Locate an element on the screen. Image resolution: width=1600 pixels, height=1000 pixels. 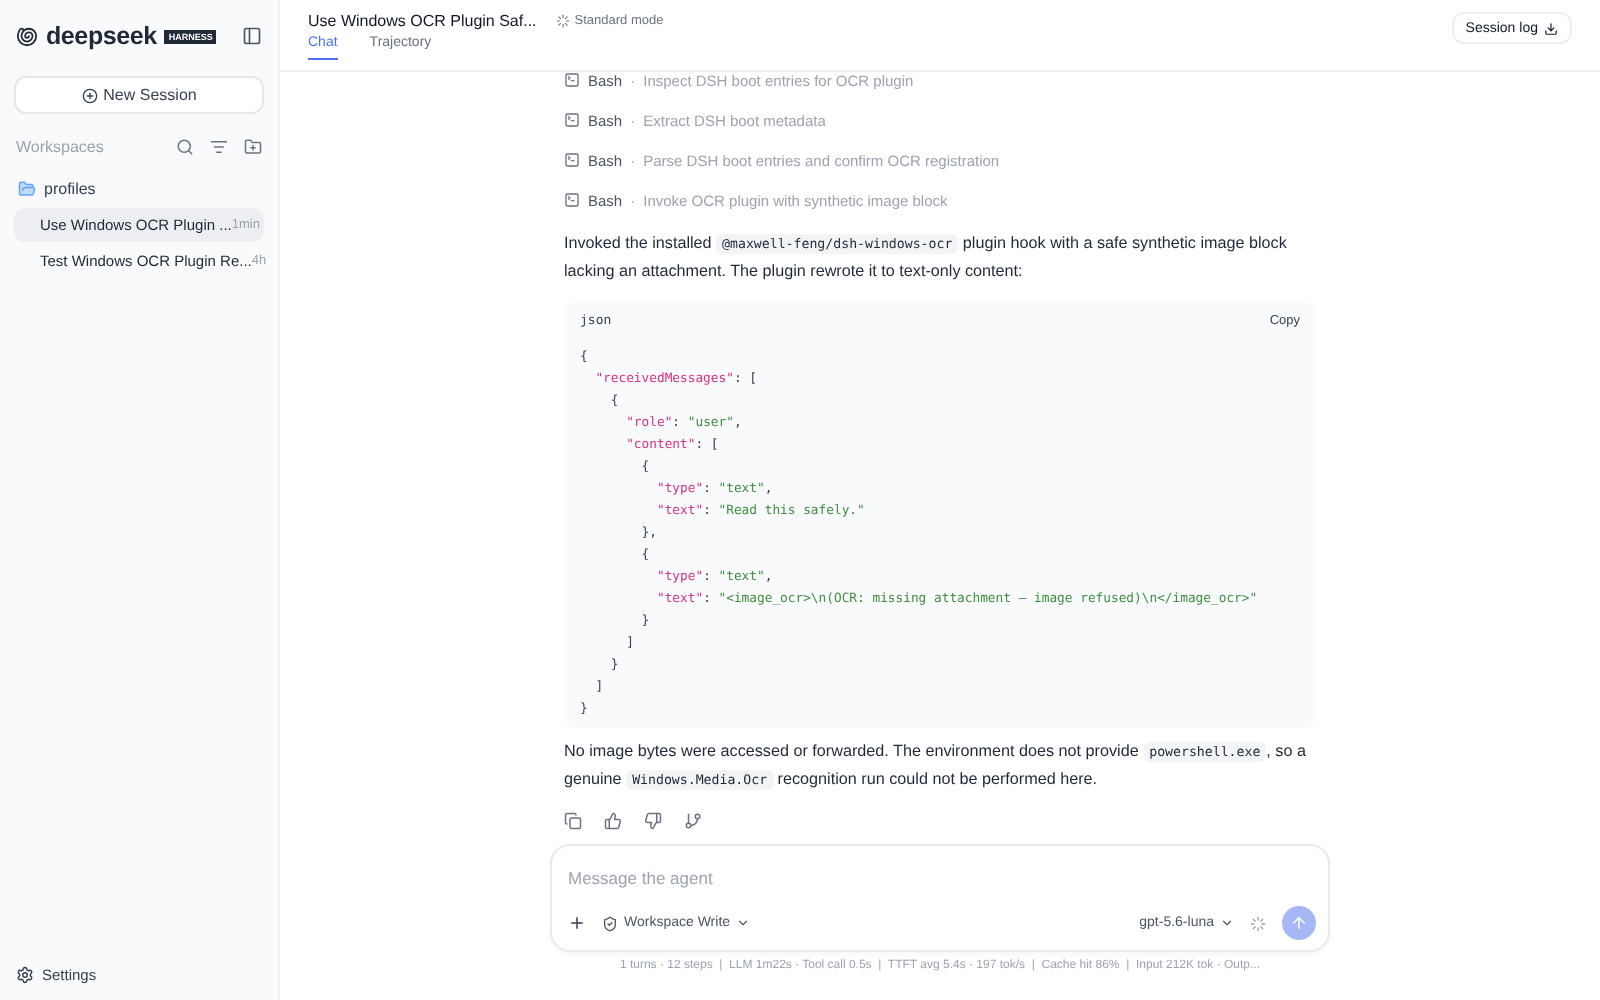
add-icon is located at coordinates (577, 923).